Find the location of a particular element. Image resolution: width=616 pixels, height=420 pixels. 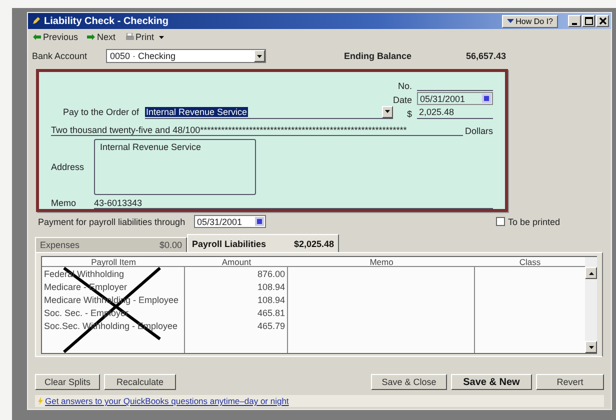

field-label: No. is located at coordinates (404, 86).